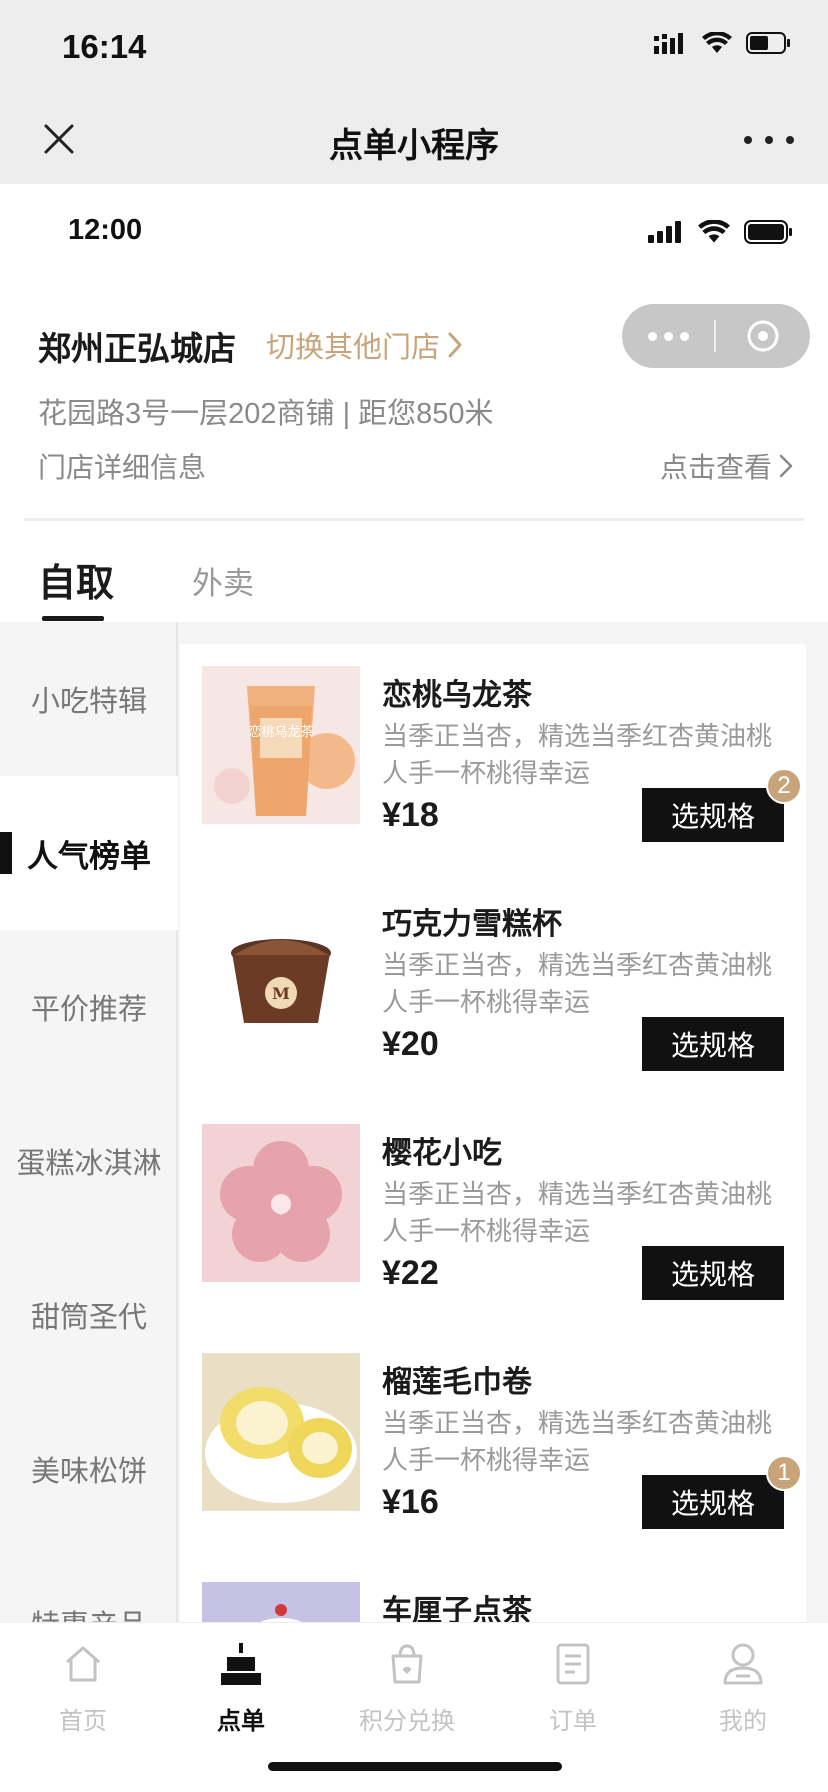 The height and width of the screenshot is (1792, 828). Describe the element at coordinates (88, 1010) in the screenshot. I see `category-label: 平价推荐` at that location.